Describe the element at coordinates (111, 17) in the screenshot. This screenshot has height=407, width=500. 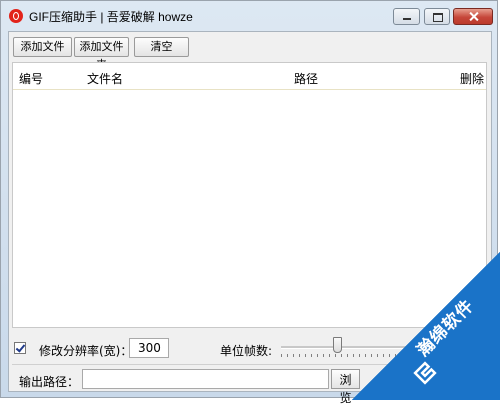
I see `window-title: GIF压缩助手 | 吾爱破解 howze` at that location.